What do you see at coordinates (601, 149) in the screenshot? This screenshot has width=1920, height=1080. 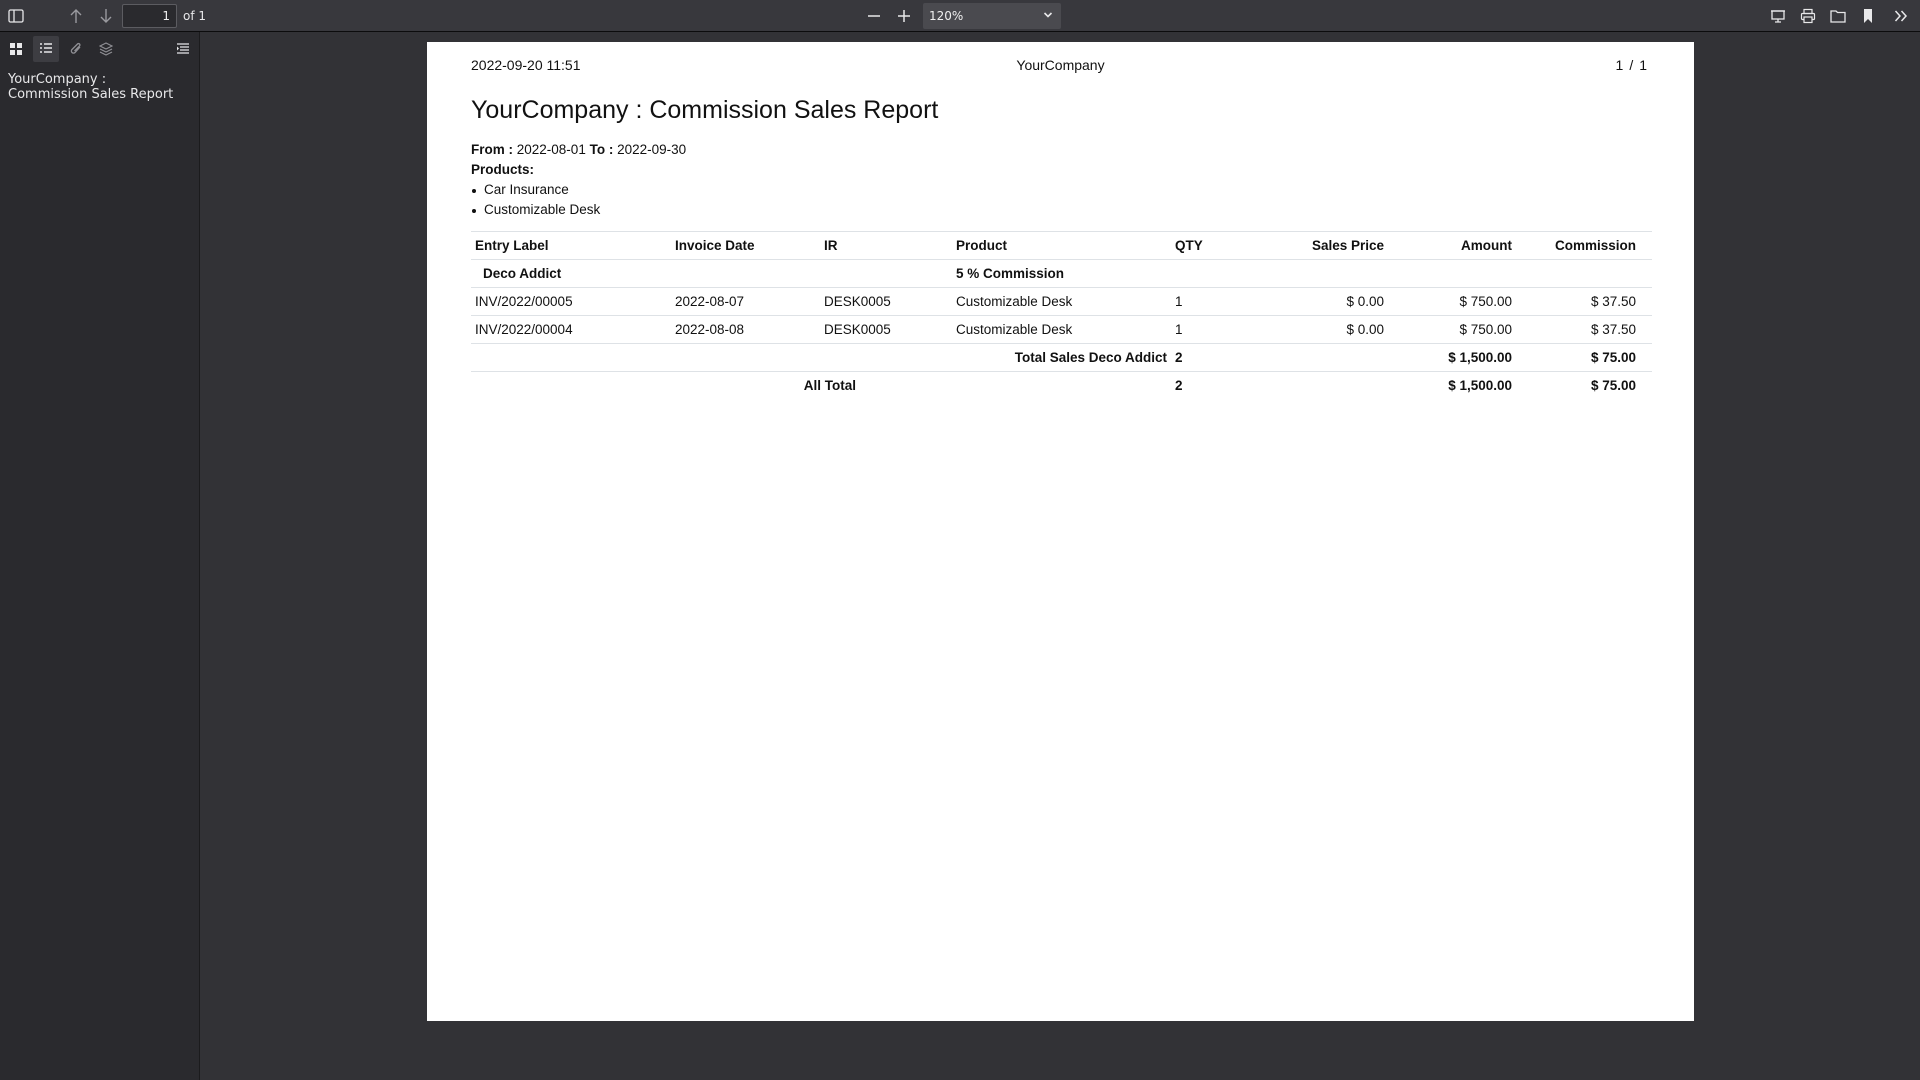 I see `to-label: To :` at bounding box center [601, 149].